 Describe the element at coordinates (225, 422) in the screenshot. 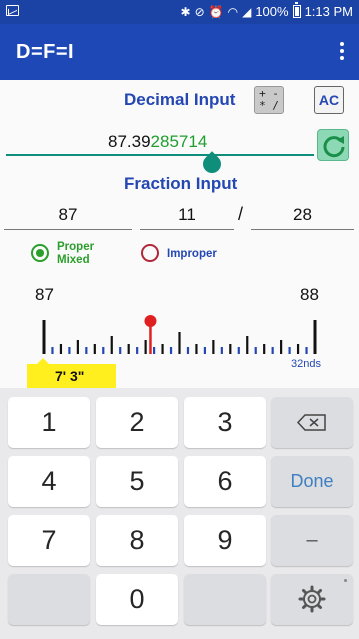

I see `key-3: 3` at that location.